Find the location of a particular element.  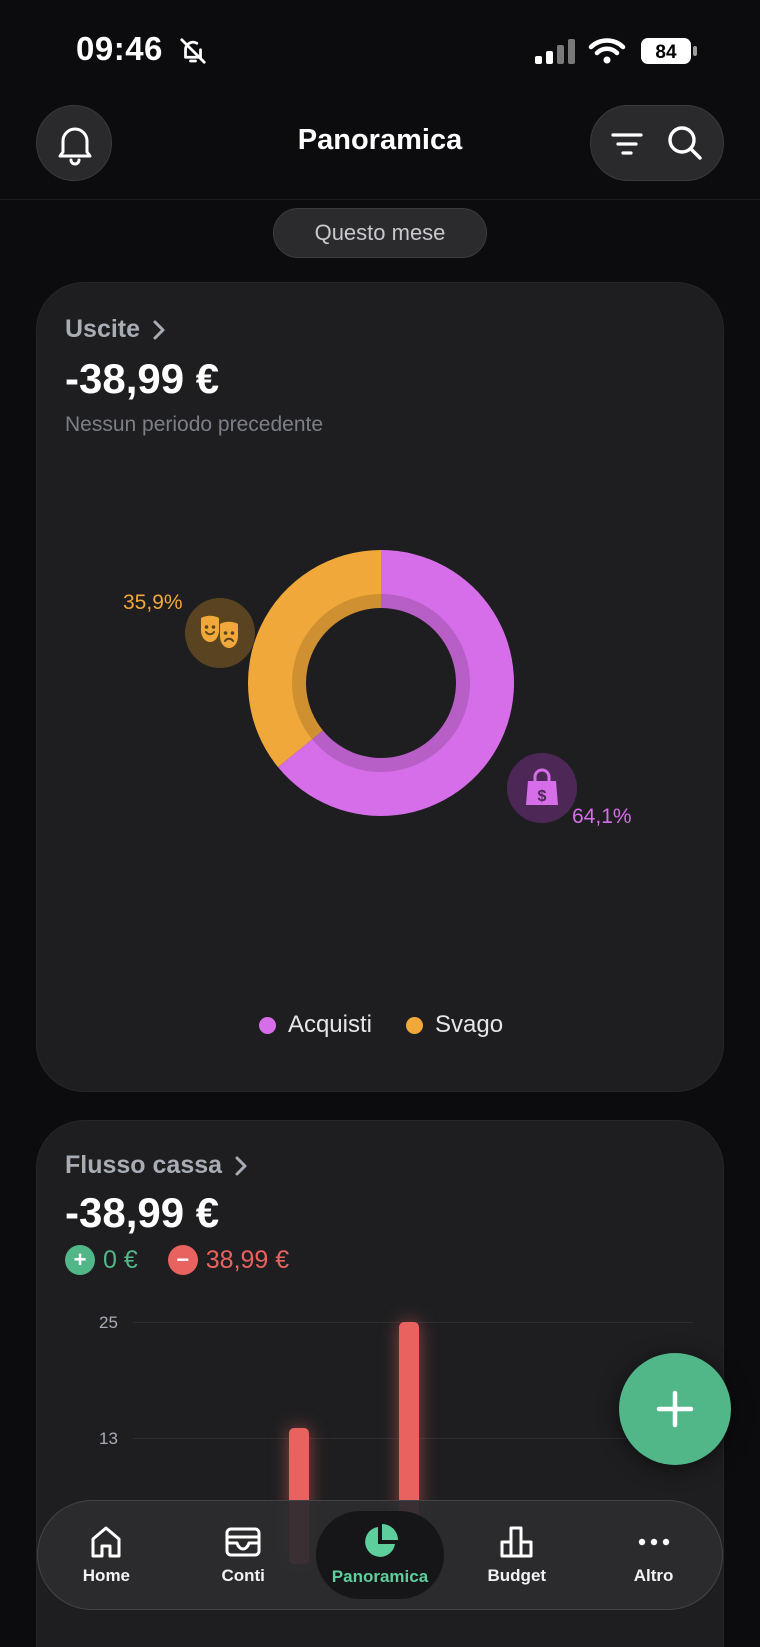

nav-label: Panoramica is located at coordinates (380, 1576).